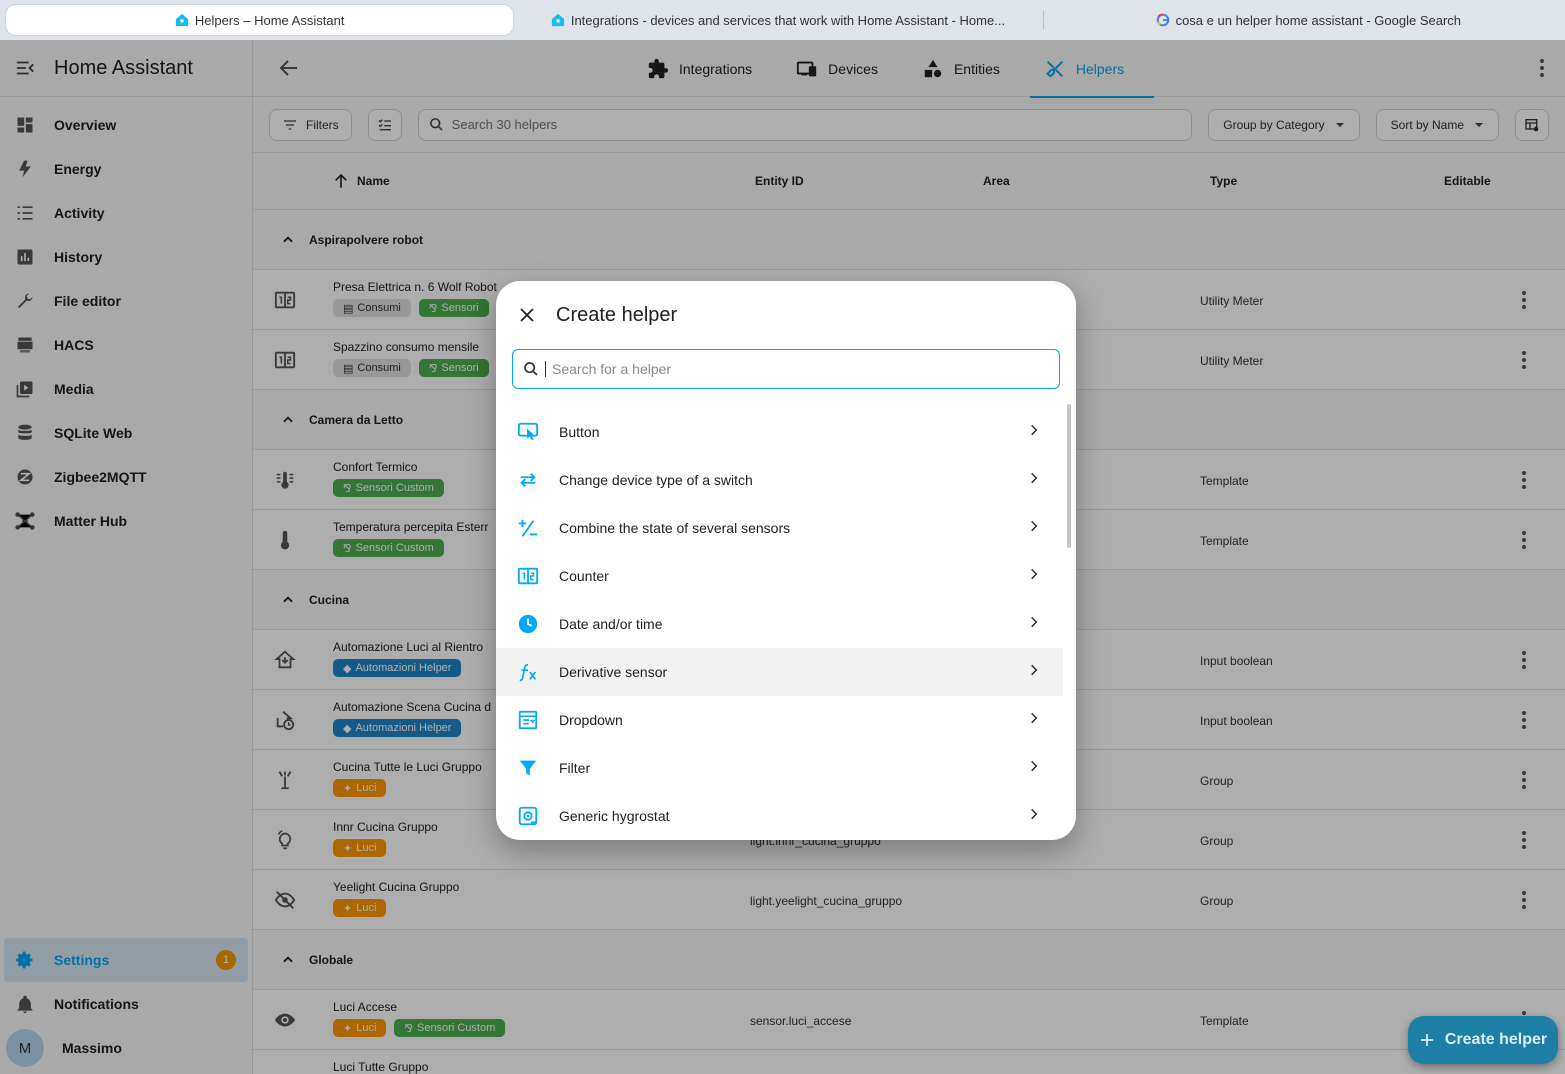 The image size is (1565, 1074). What do you see at coordinates (591, 720) in the screenshot?
I see `helper-type-label: Dropdown` at bounding box center [591, 720].